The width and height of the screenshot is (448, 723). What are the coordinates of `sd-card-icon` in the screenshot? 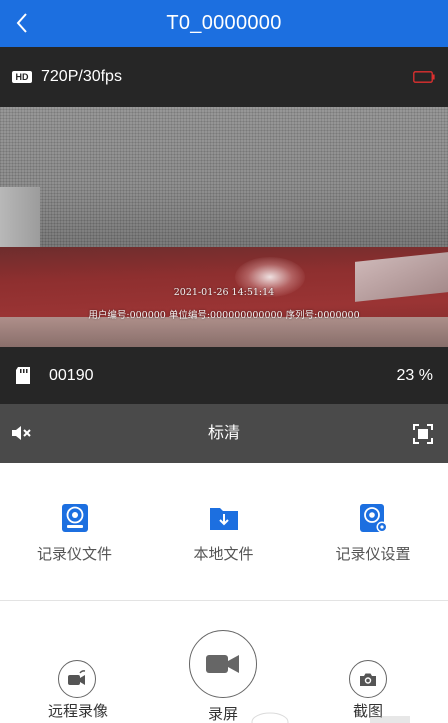 It's located at (23, 375).